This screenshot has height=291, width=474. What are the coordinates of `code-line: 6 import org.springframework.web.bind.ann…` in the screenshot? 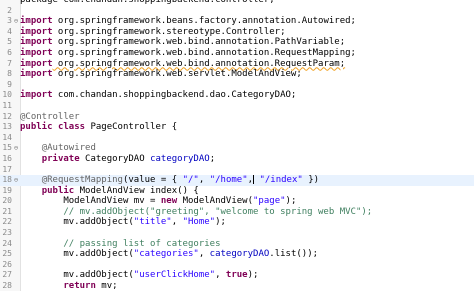 It's located at (237, 53).